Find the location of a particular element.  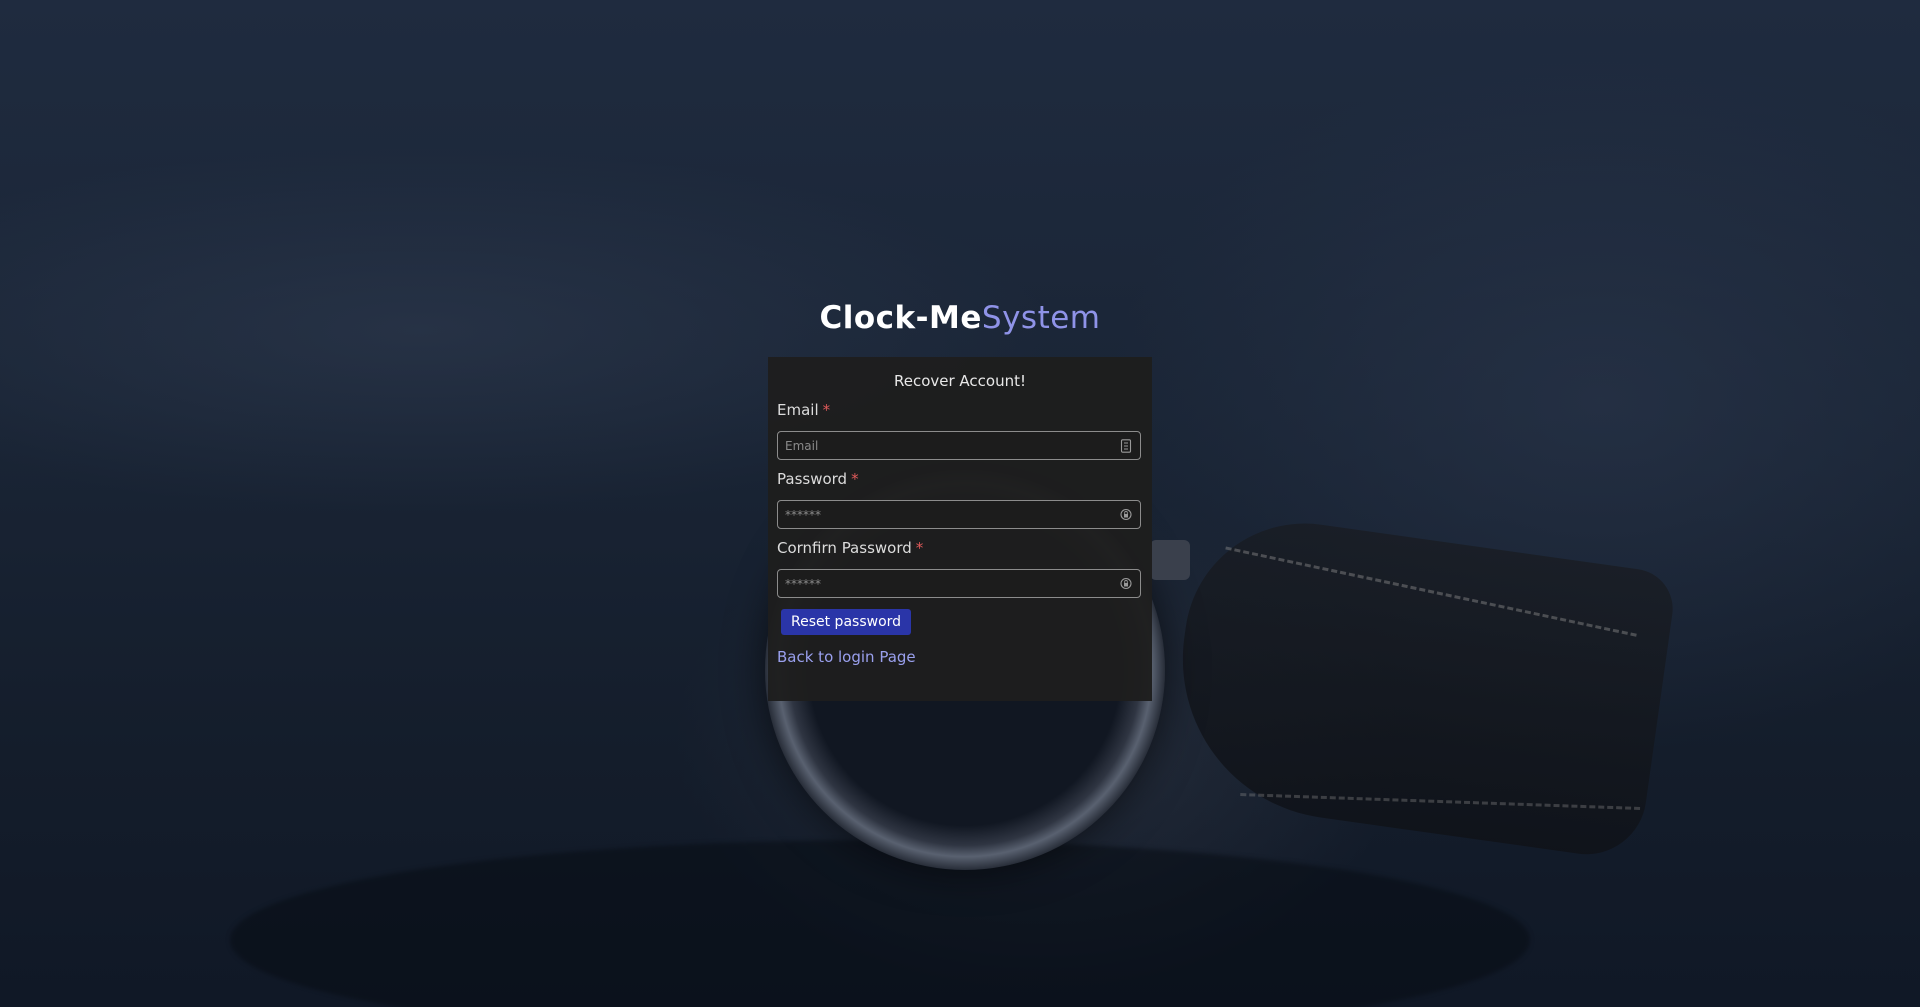

form-heading: Recover Account! is located at coordinates (960, 381).